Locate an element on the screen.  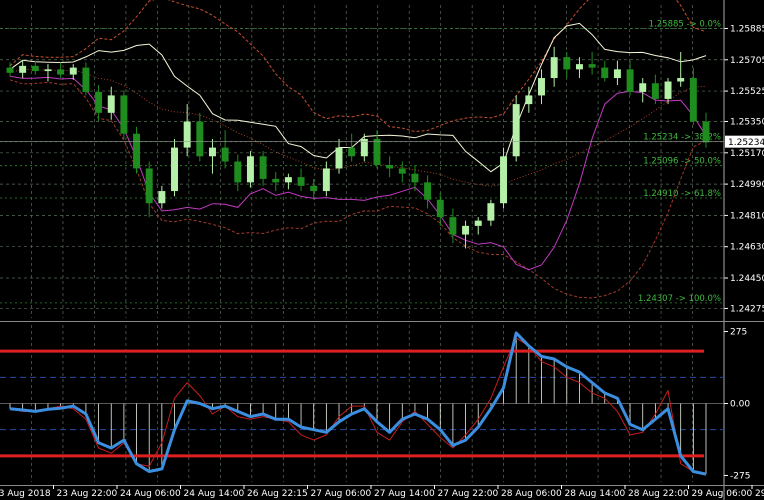
price-tick-label: 1.25350 is located at coordinates (747, 123).